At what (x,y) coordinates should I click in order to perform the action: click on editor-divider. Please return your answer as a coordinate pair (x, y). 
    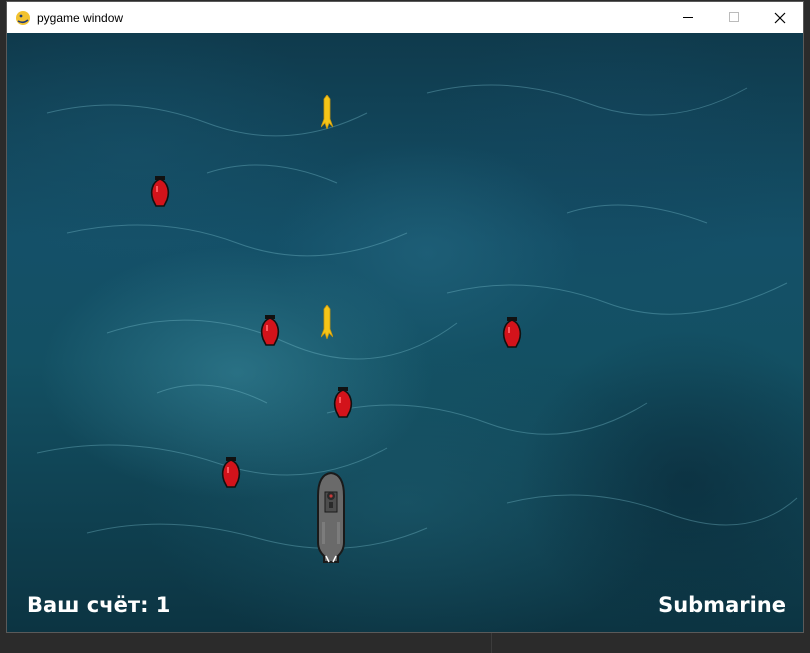
    Looking at the image, I should click on (491, 643).